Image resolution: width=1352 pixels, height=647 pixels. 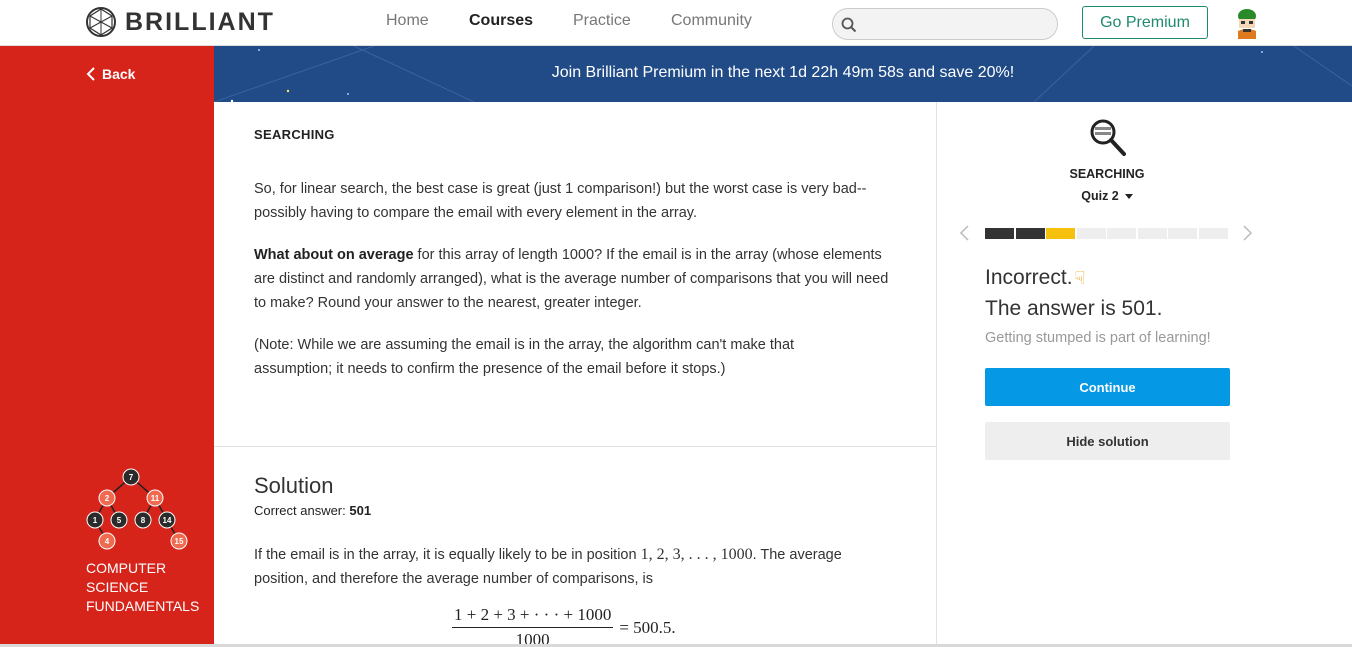 What do you see at coordinates (179, 541) in the screenshot?
I see `tree-node: 15` at bounding box center [179, 541].